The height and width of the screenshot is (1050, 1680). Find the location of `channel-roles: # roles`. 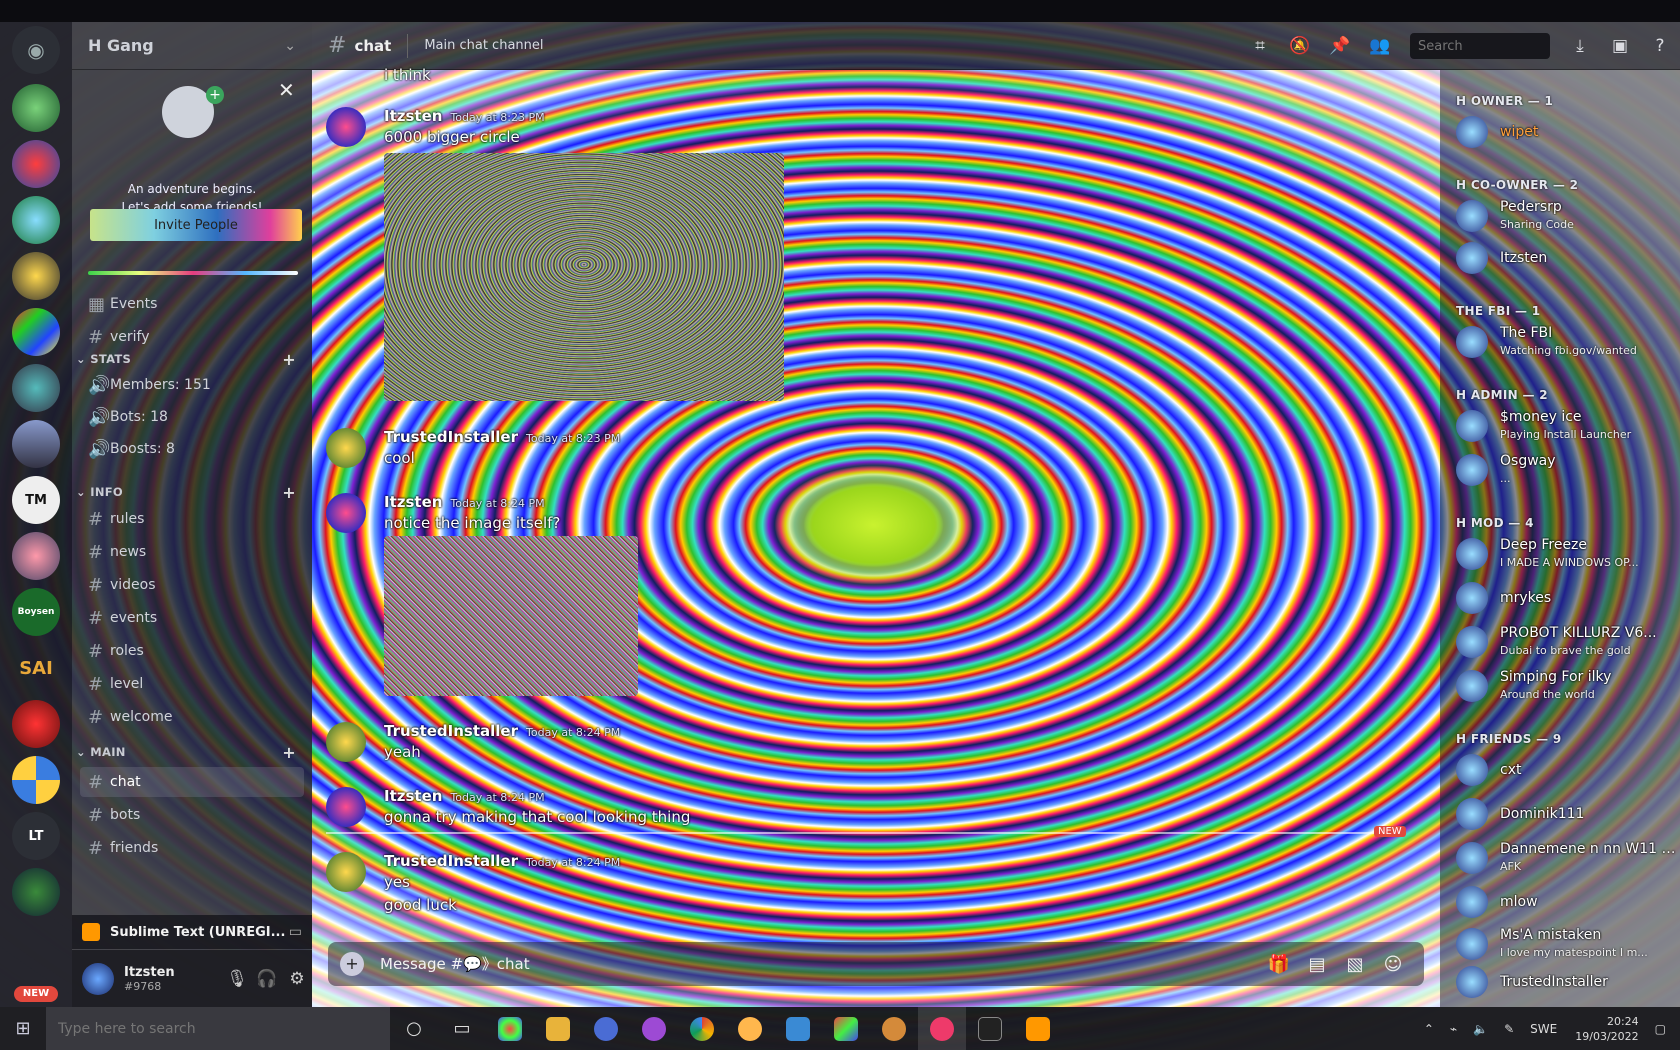

channel-roles: # roles is located at coordinates (192, 651).